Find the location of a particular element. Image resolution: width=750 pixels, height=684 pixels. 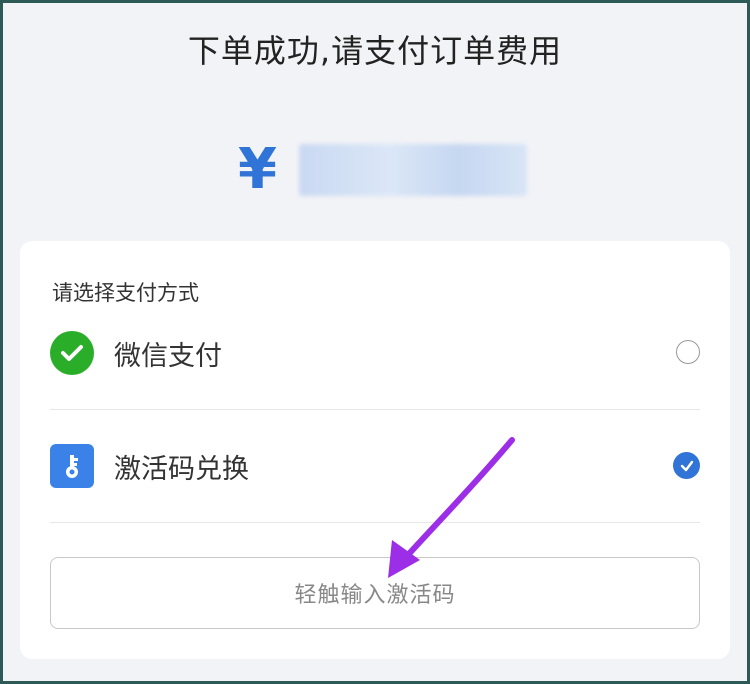

currency-symbol: ¥ is located at coordinates (257, 169).